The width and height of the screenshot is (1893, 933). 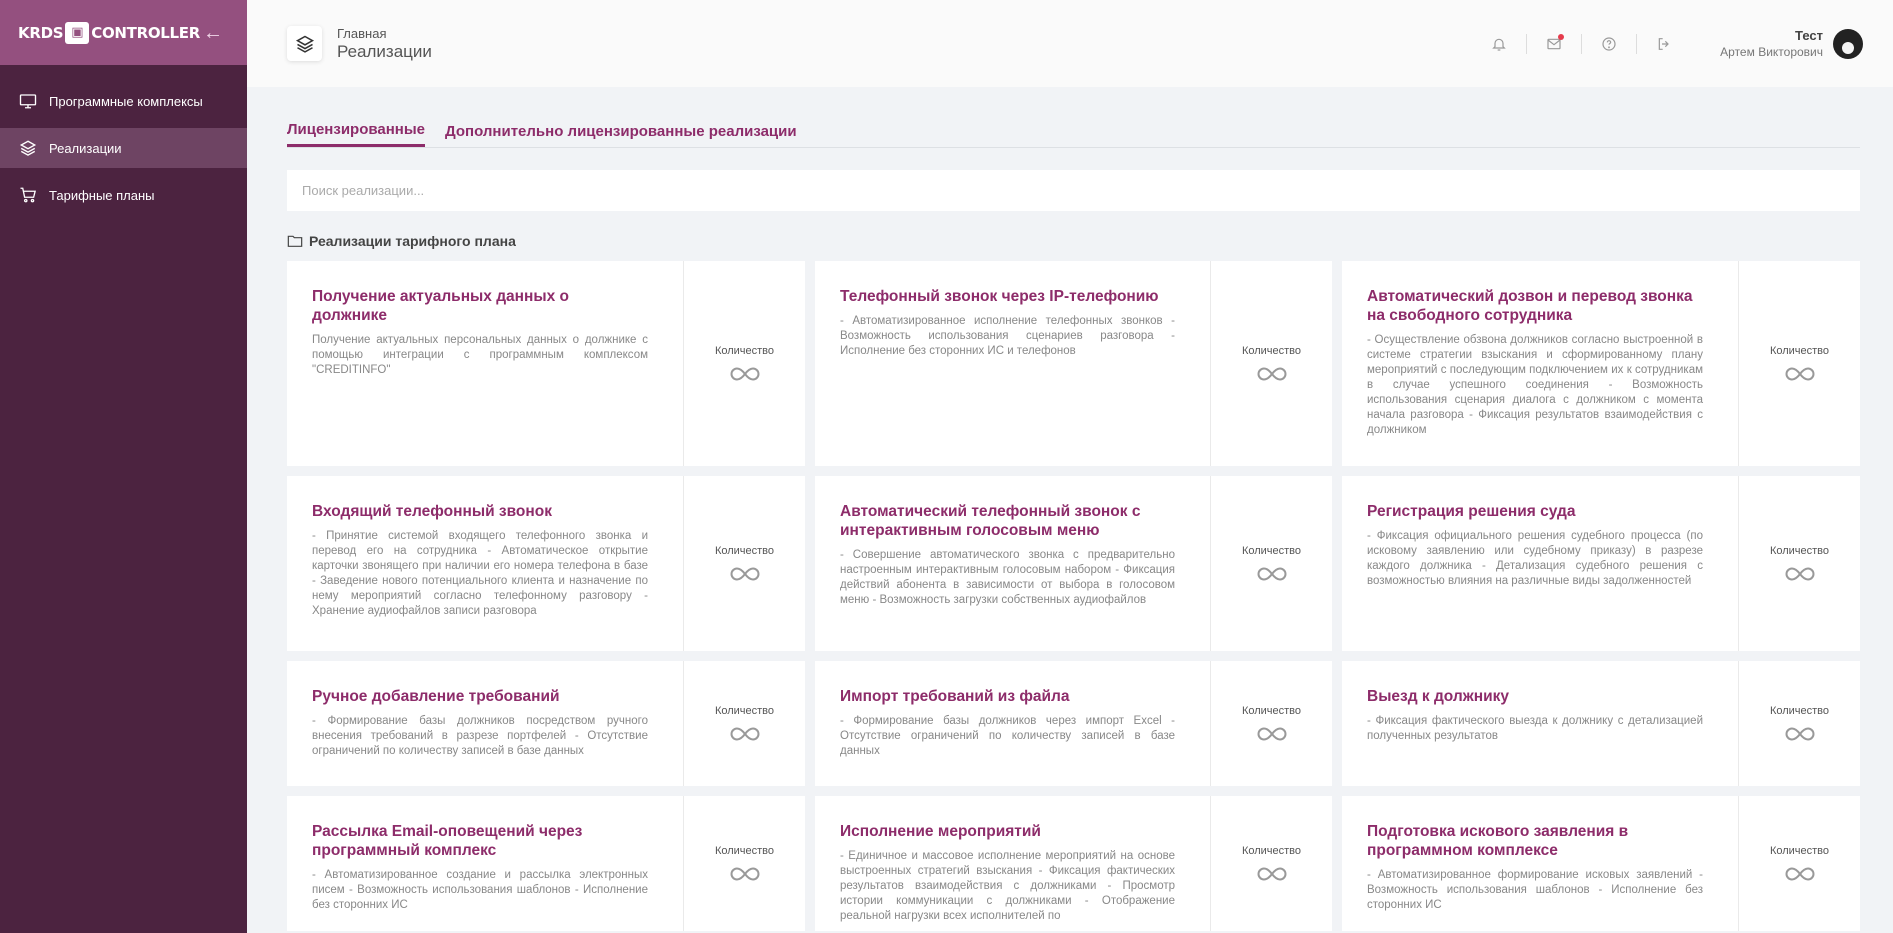 What do you see at coordinates (145, 32) in the screenshot?
I see `logo-right-text: CONTROLLER` at bounding box center [145, 32].